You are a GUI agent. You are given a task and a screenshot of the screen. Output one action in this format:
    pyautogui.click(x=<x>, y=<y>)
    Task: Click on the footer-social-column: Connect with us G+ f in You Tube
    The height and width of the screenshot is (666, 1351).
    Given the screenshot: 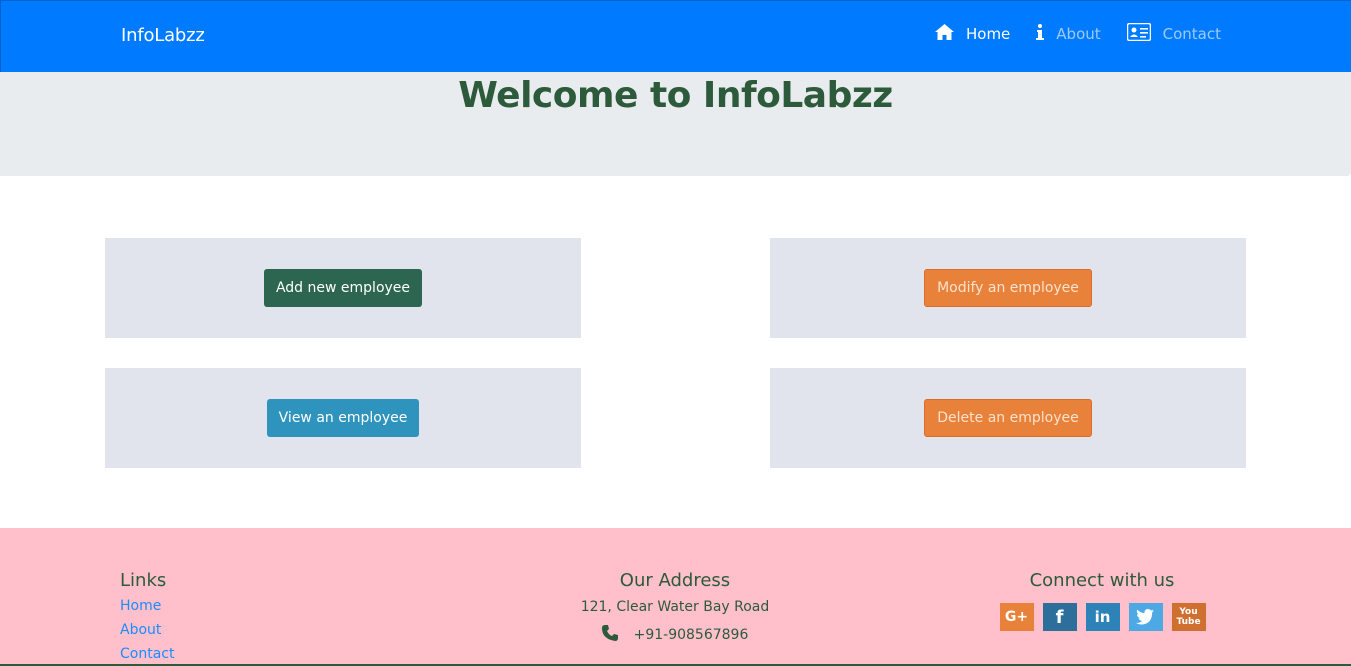 What is the action you would take?
    pyautogui.click(x=1102, y=600)
    